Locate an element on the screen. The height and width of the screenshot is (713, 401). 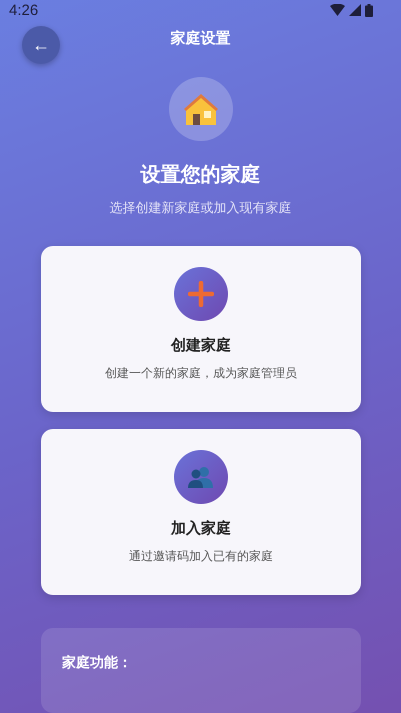
wifi-icon is located at coordinates (337, 10).